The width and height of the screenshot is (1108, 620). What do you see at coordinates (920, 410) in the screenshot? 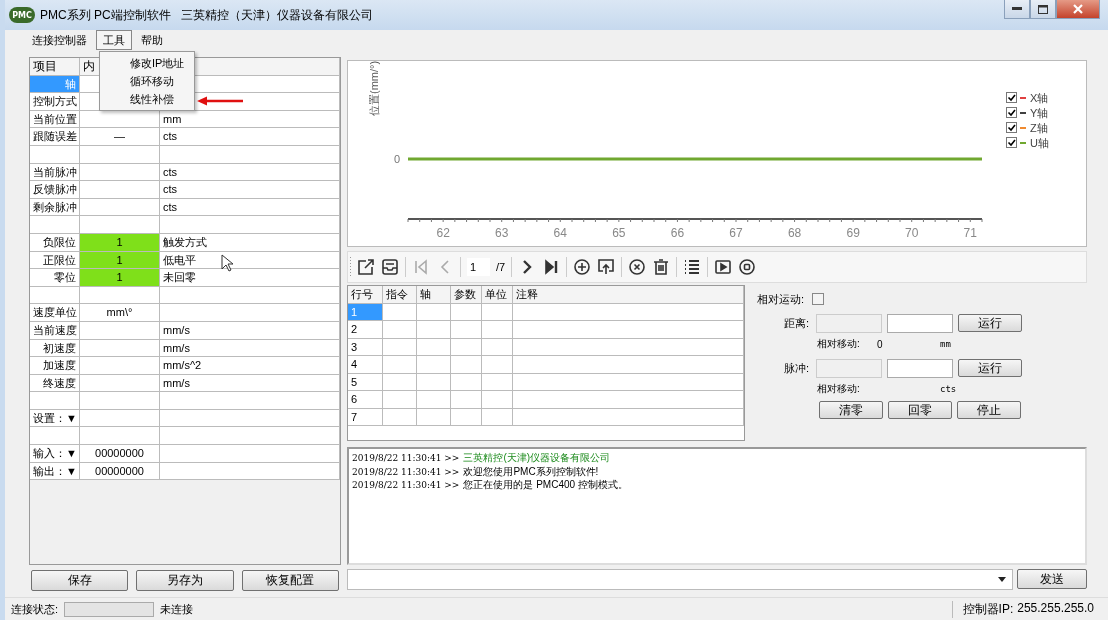
I see `action-button: 回零` at bounding box center [920, 410].